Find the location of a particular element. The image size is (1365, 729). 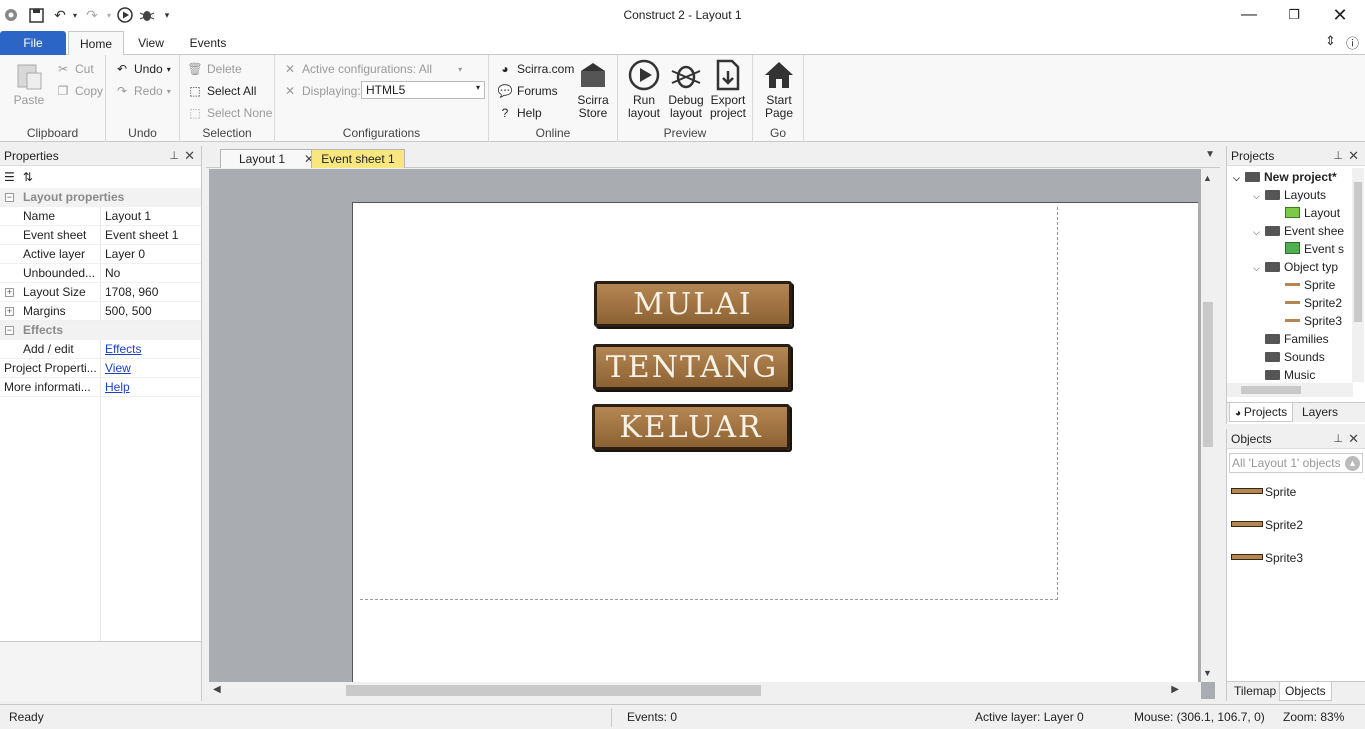

copy-button: ❐ Copy is located at coordinates (79, 91).